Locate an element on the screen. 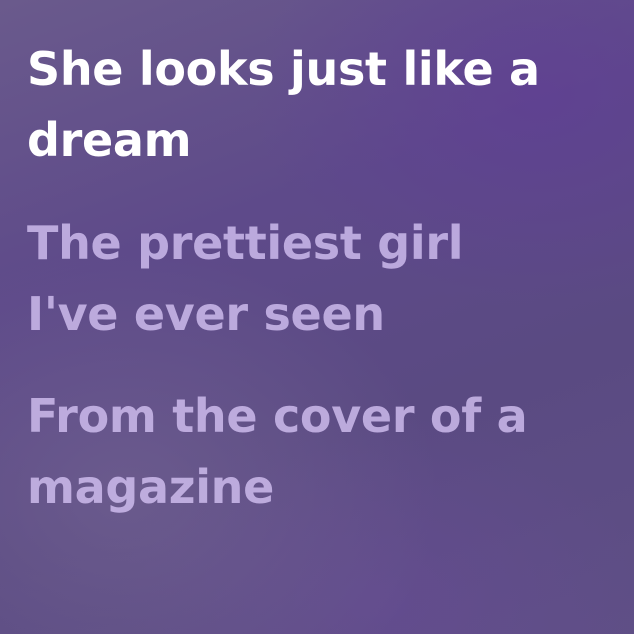  lyric-text: She looks just like a is located at coordinates (283, 69).